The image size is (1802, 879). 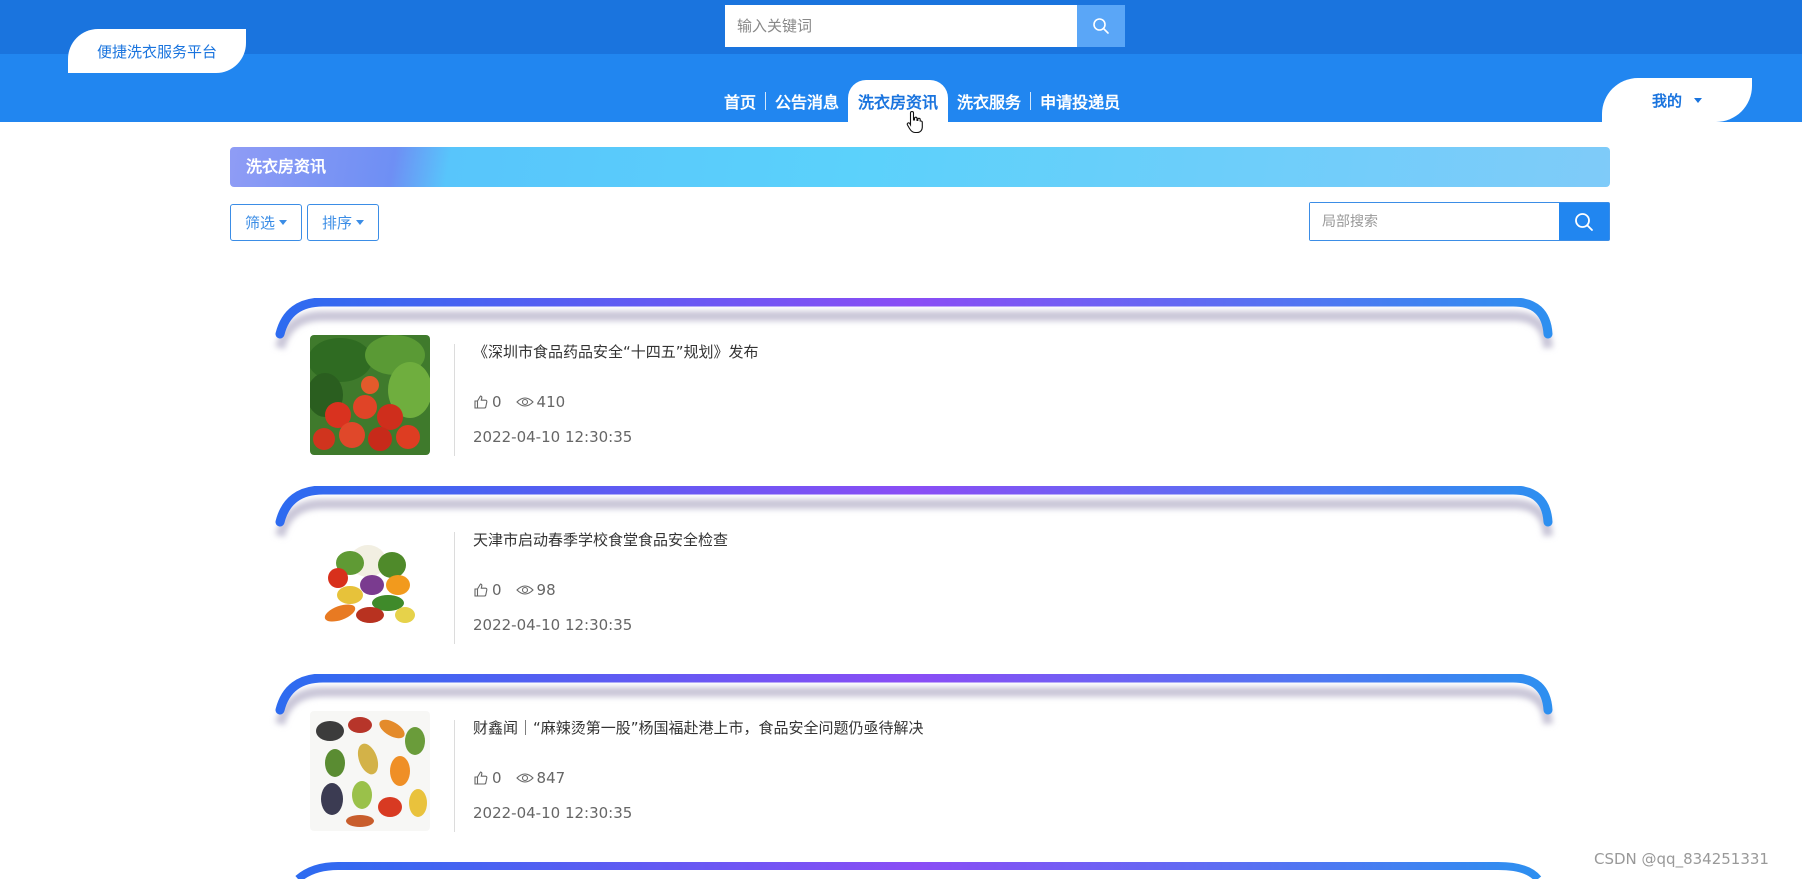 I want to click on local-search, so click(x=1459, y=221).